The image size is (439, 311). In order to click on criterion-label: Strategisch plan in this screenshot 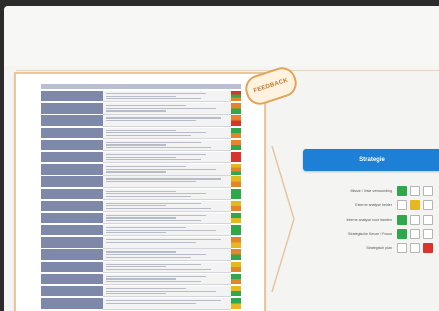, I will do `click(379, 248)`.